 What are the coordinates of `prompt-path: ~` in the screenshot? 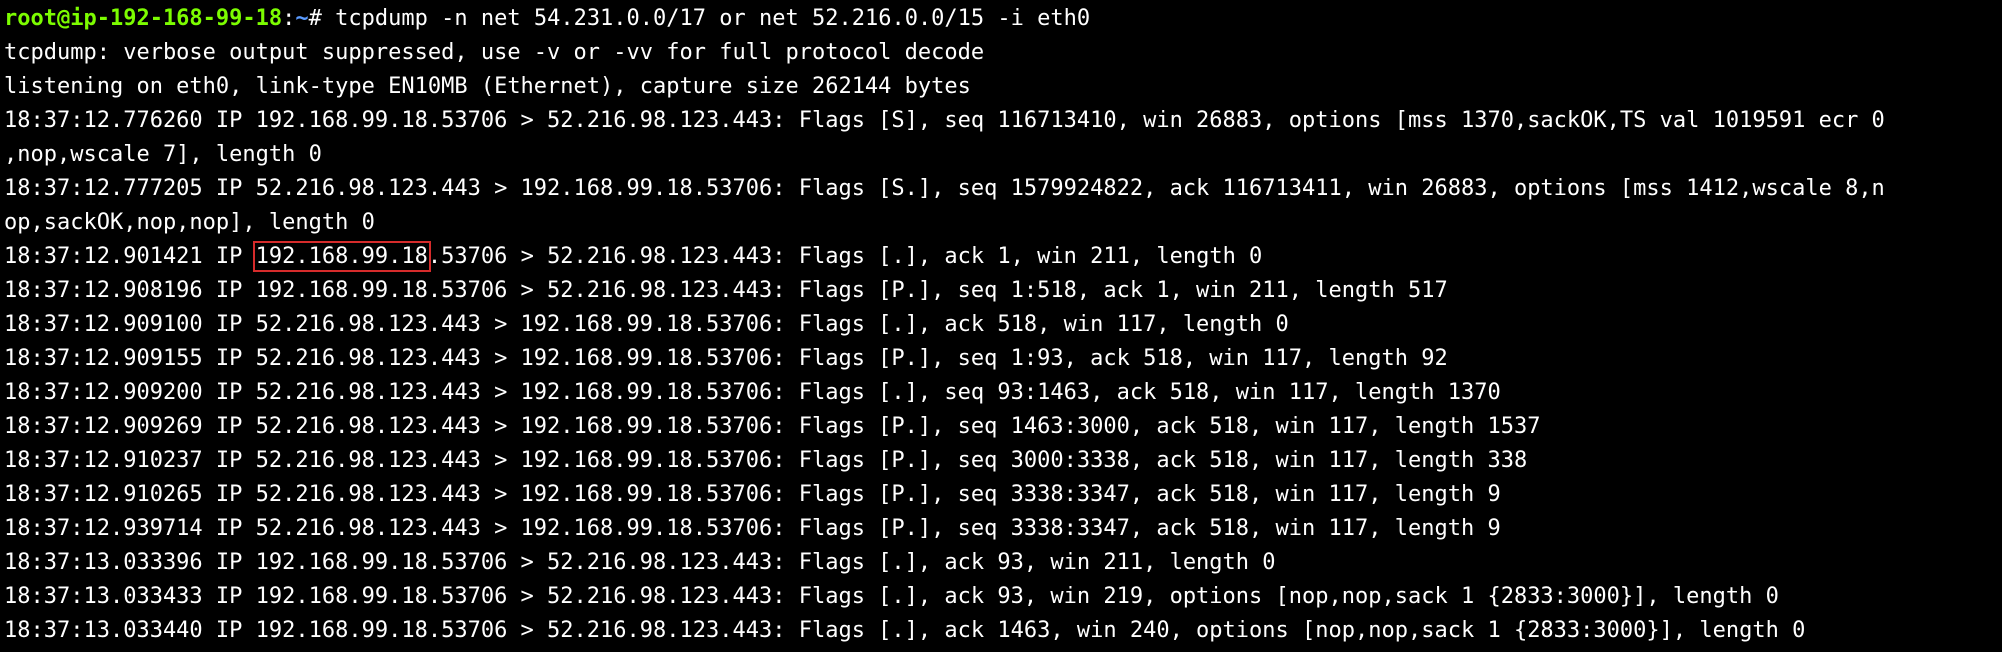 It's located at (302, 18).